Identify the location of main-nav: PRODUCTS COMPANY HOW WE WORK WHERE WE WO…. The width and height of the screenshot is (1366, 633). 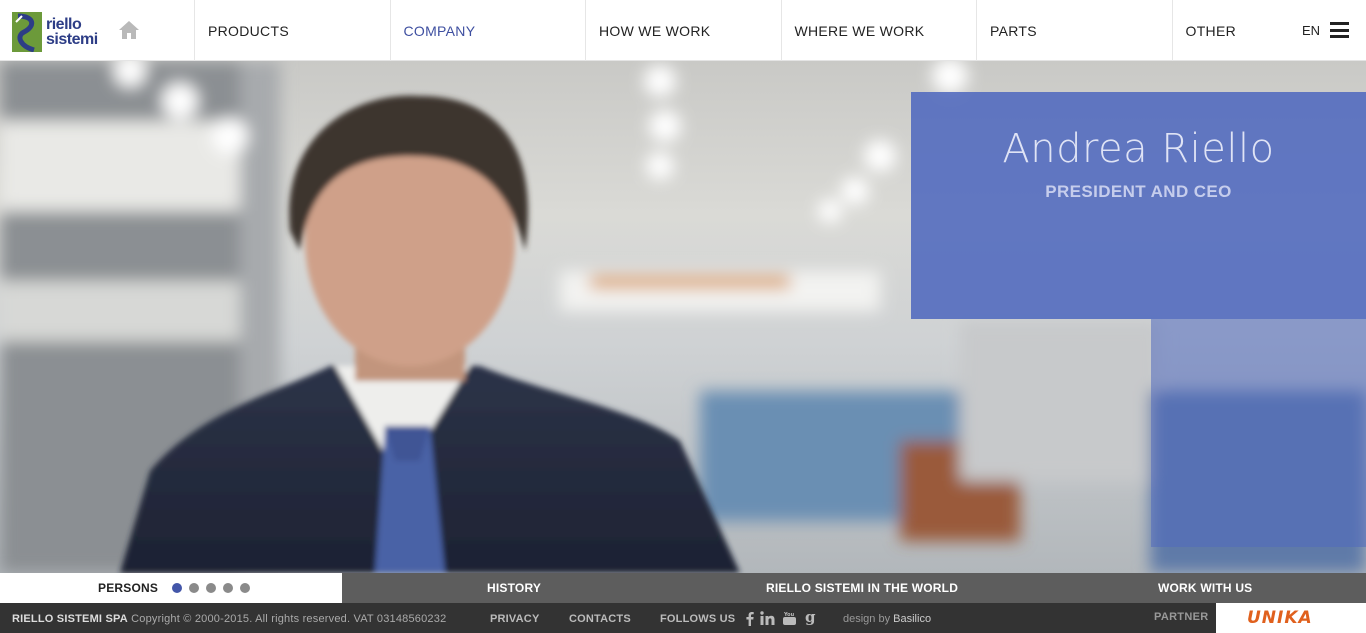
(780, 30).